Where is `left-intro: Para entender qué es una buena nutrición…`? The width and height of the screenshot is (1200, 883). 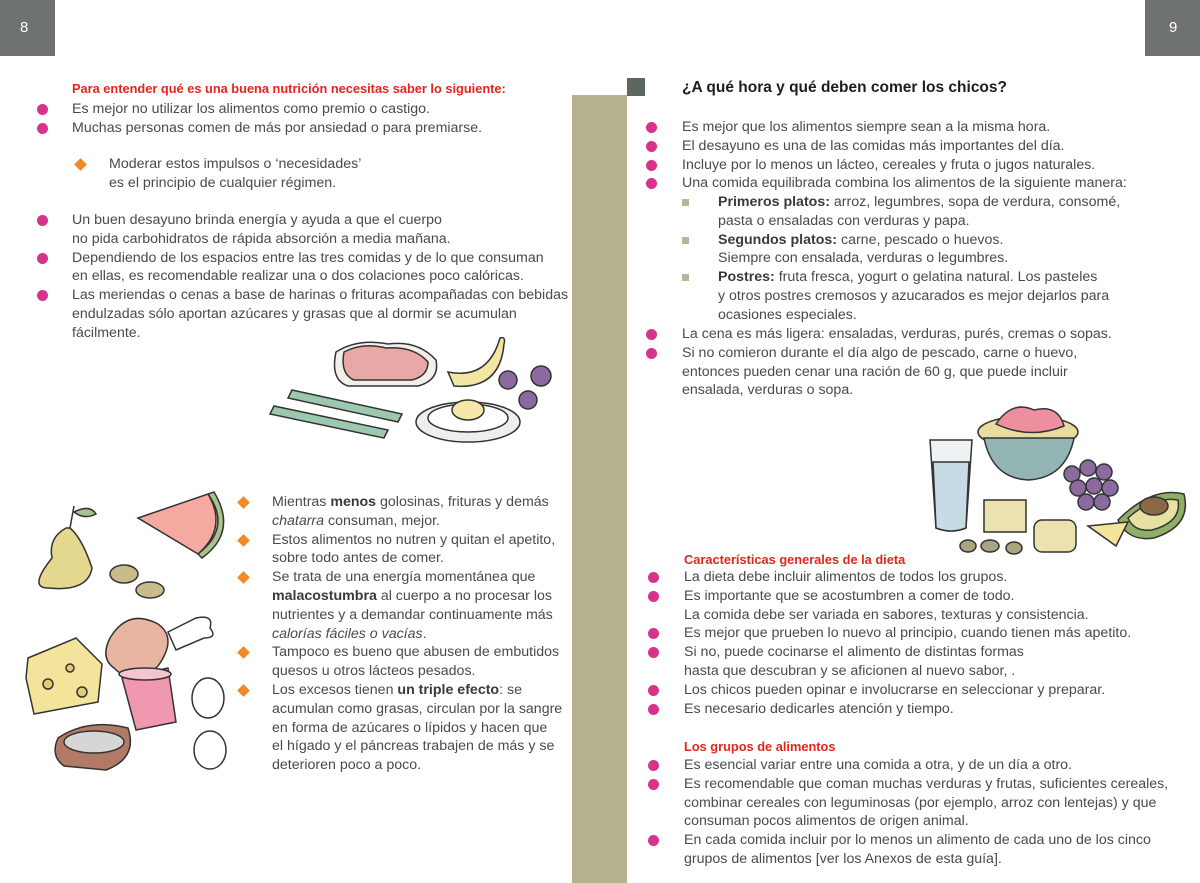 left-intro: Para entender qué es una buena nutrición… is located at coordinates (294, 109).